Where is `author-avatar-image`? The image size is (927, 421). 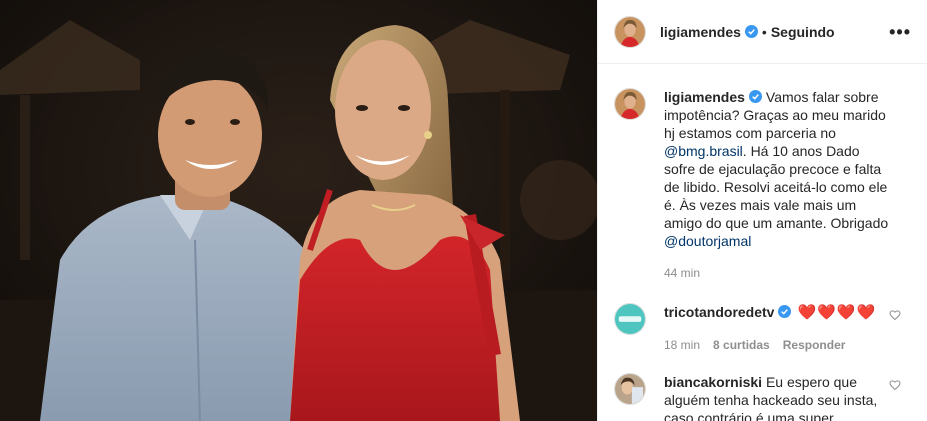 author-avatar-image is located at coordinates (630, 31).